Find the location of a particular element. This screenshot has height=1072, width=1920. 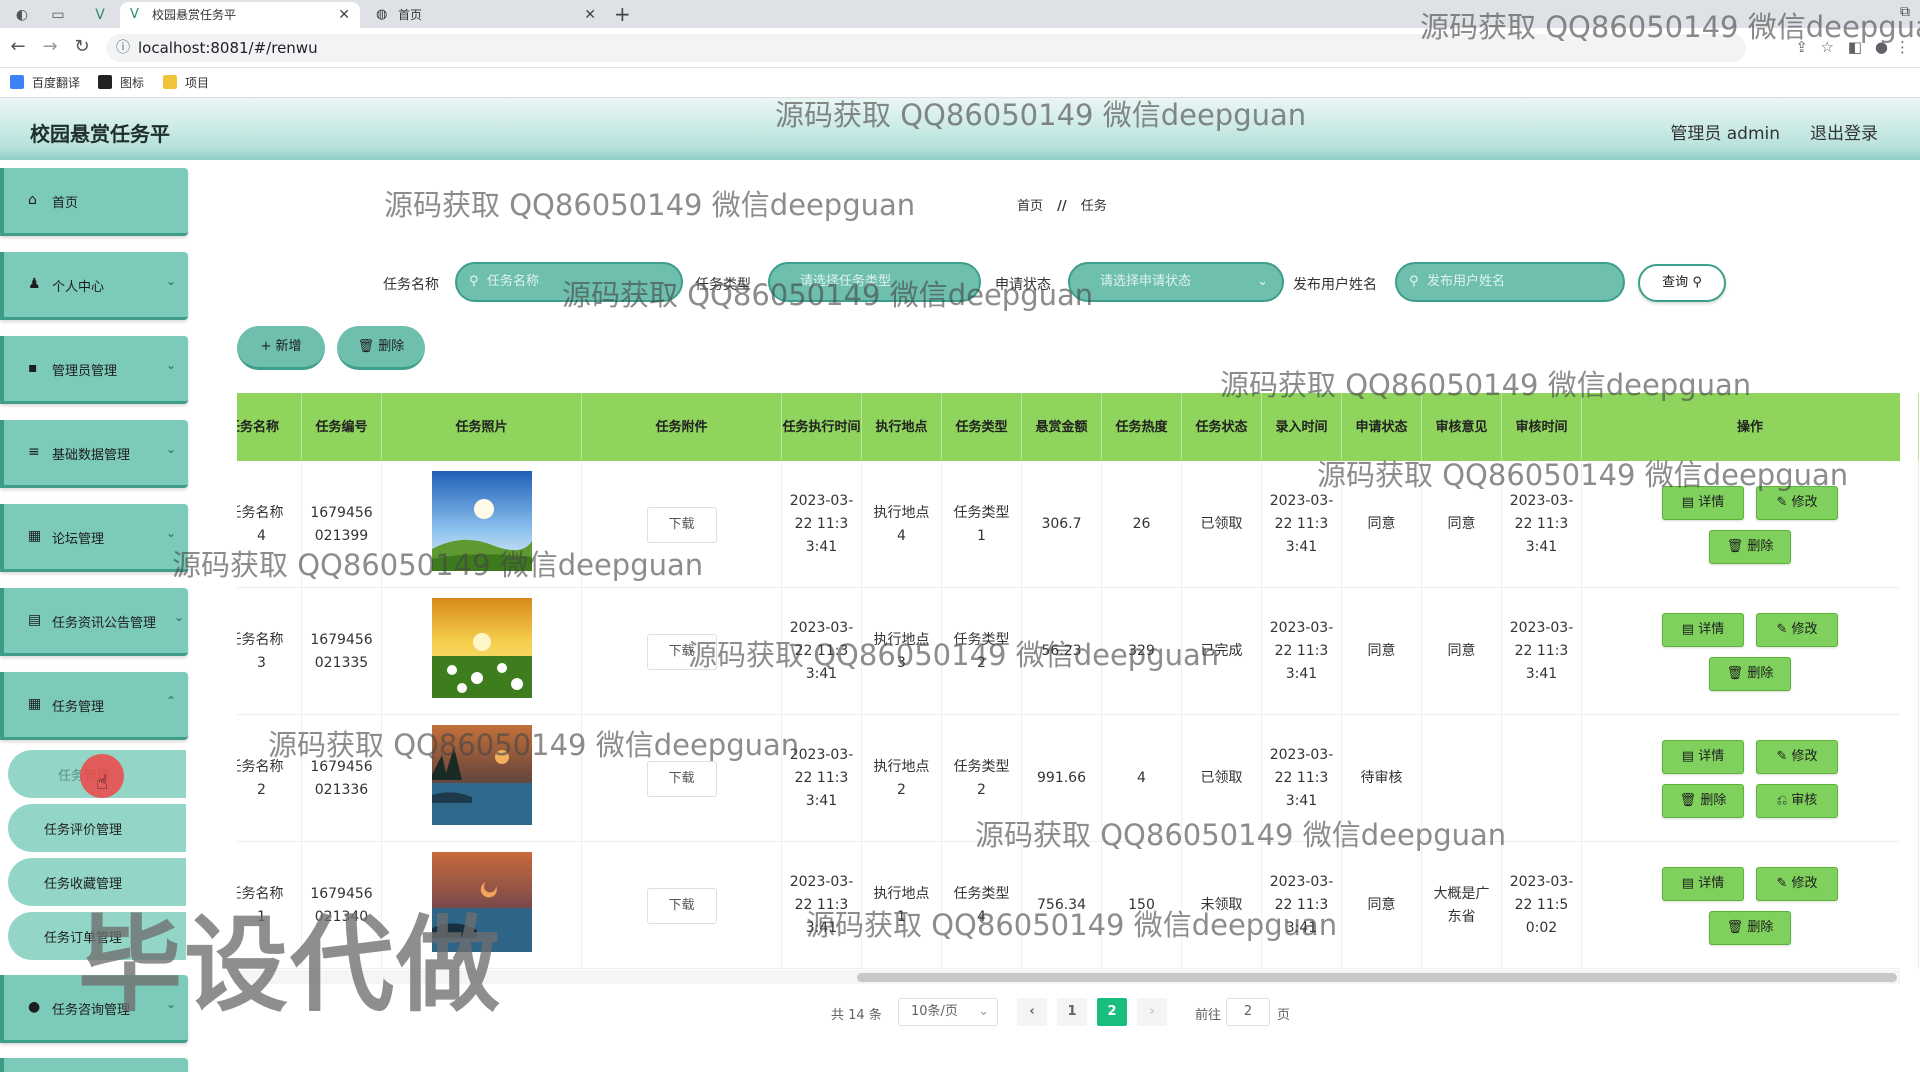

task-photo-image is located at coordinates (481, 651).